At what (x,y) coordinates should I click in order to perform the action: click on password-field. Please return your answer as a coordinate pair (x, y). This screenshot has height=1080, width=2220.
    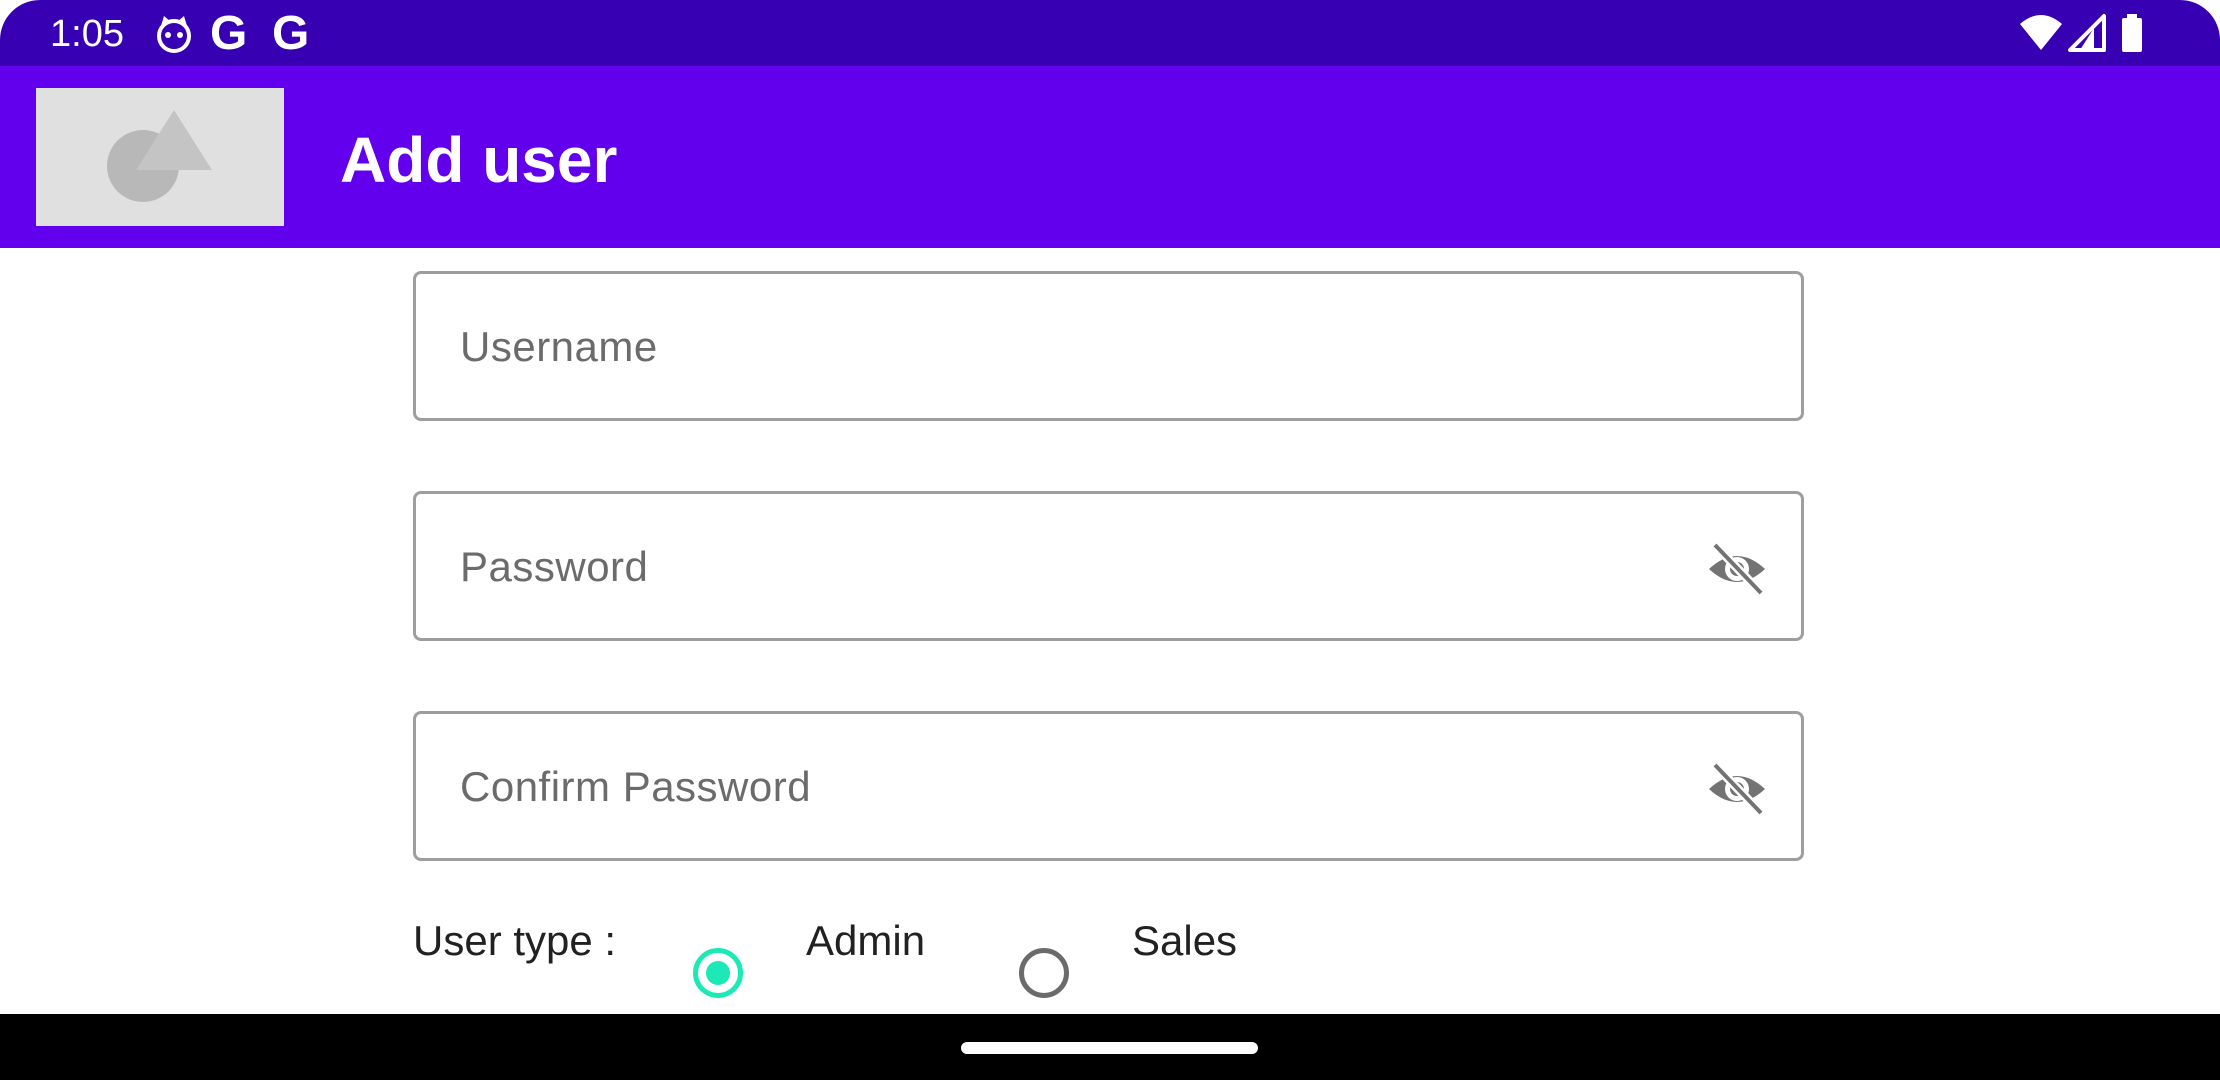
    Looking at the image, I should click on (1108, 566).